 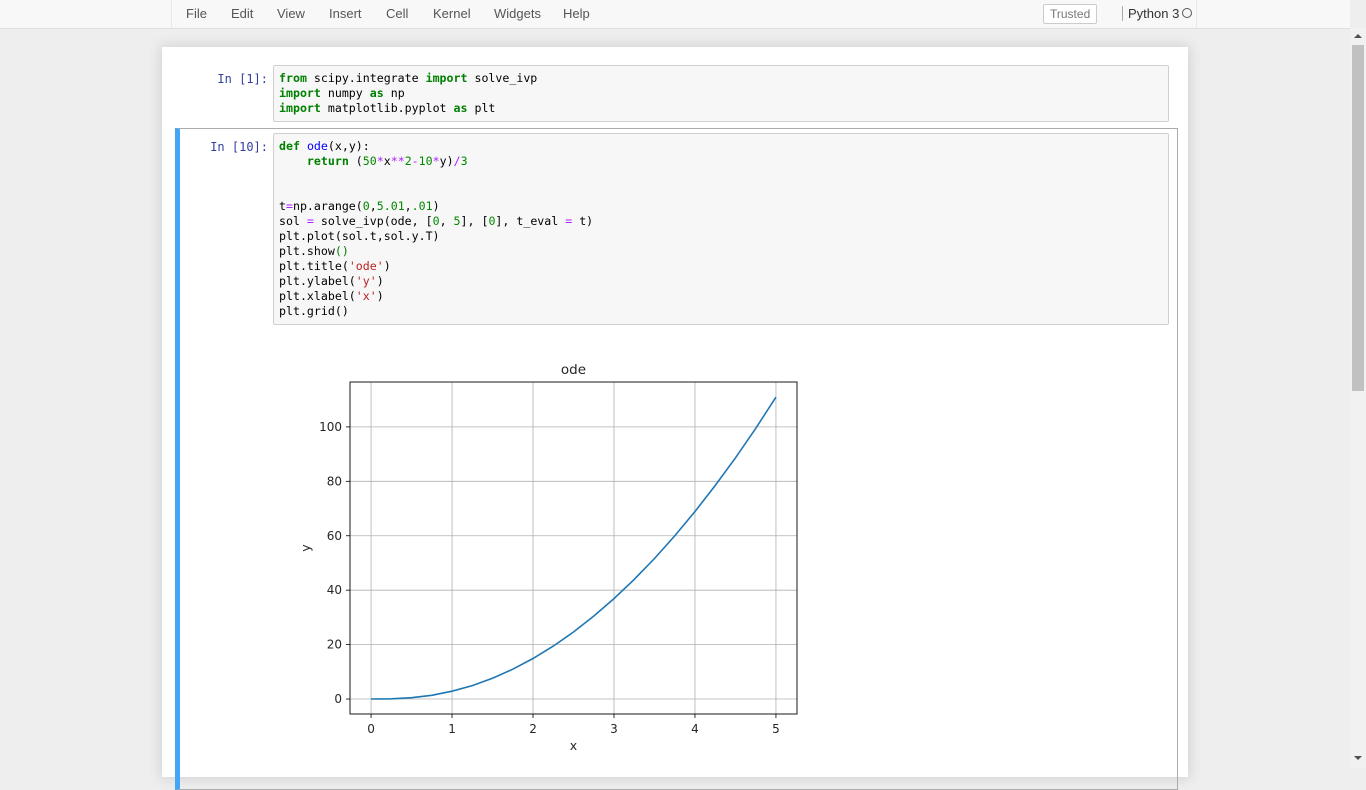 What do you see at coordinates (502, 78) in the screenshot?
I see `code-token: solve_ivp` at bounding box center [502, 78].